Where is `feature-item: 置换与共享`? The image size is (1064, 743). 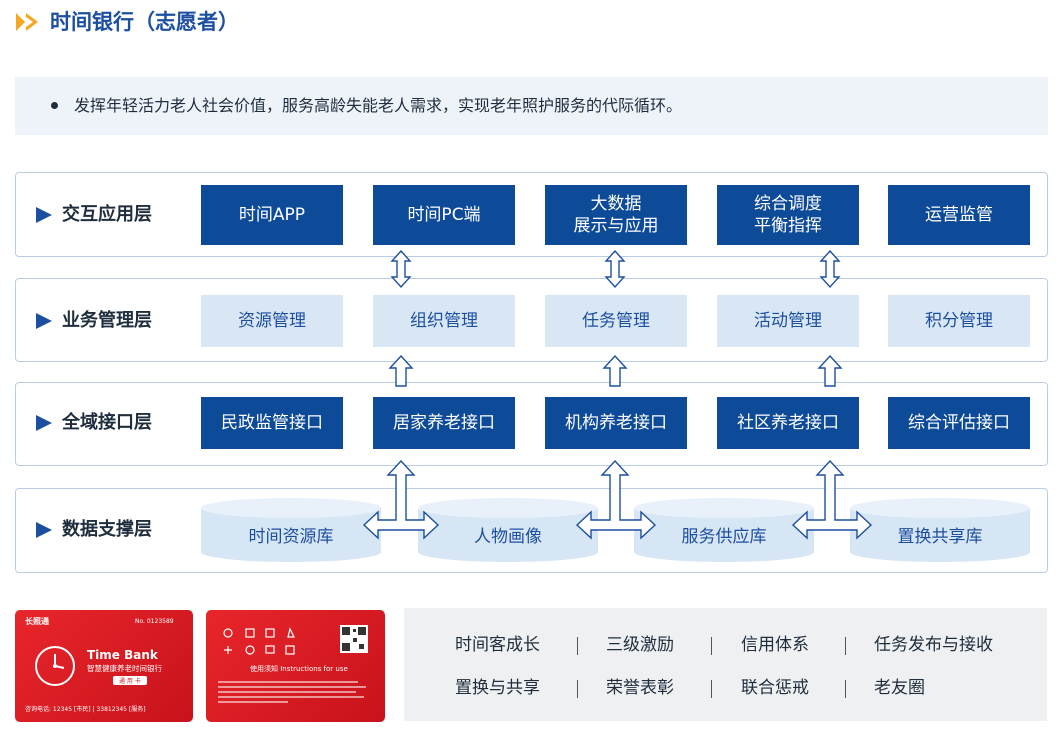
feature-item: 置换与共享 is located at coordinates (497, 688).